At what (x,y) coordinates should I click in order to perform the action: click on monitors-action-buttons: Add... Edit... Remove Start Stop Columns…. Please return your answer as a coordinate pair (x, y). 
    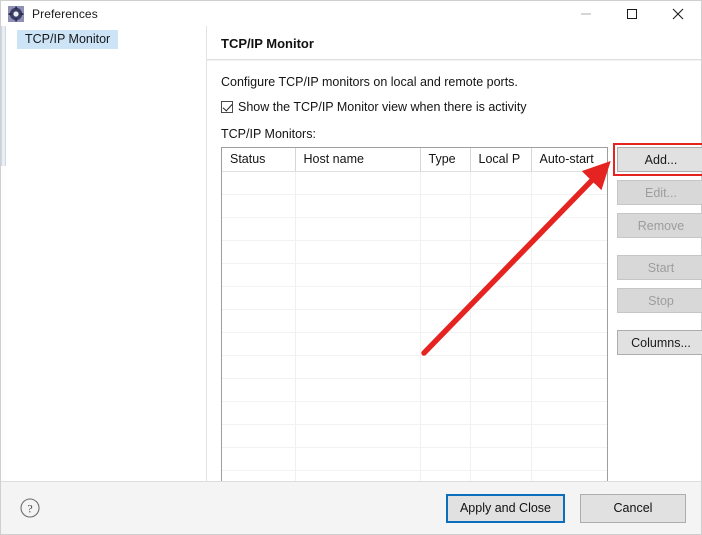
    Looking at the image, I should click on (657, 253).